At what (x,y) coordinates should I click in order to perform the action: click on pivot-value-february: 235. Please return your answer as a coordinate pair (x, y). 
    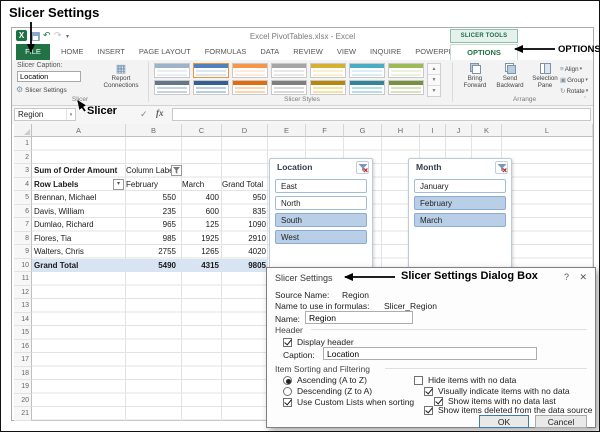
    Looking at the image, I should click on (151, 212).